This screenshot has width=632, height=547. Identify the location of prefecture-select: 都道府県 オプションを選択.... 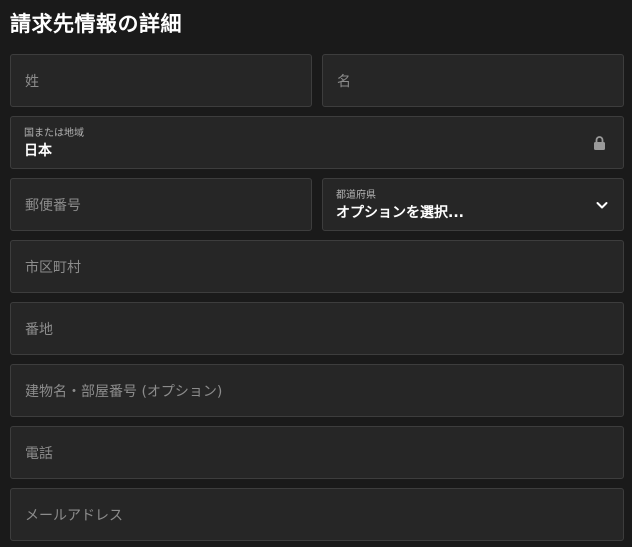
(473, 204).